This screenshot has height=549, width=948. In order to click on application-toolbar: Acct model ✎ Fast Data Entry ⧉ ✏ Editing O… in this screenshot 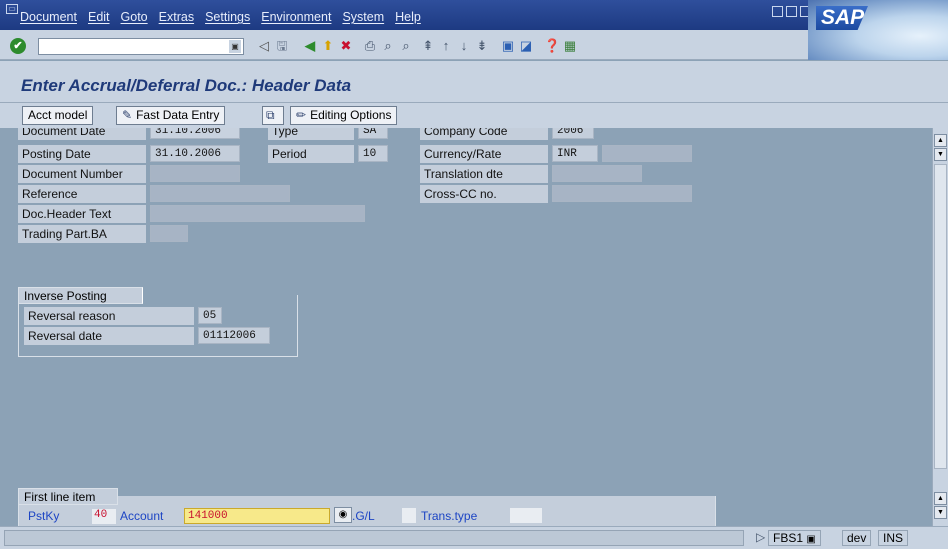, I will do `click(474, 115)`.